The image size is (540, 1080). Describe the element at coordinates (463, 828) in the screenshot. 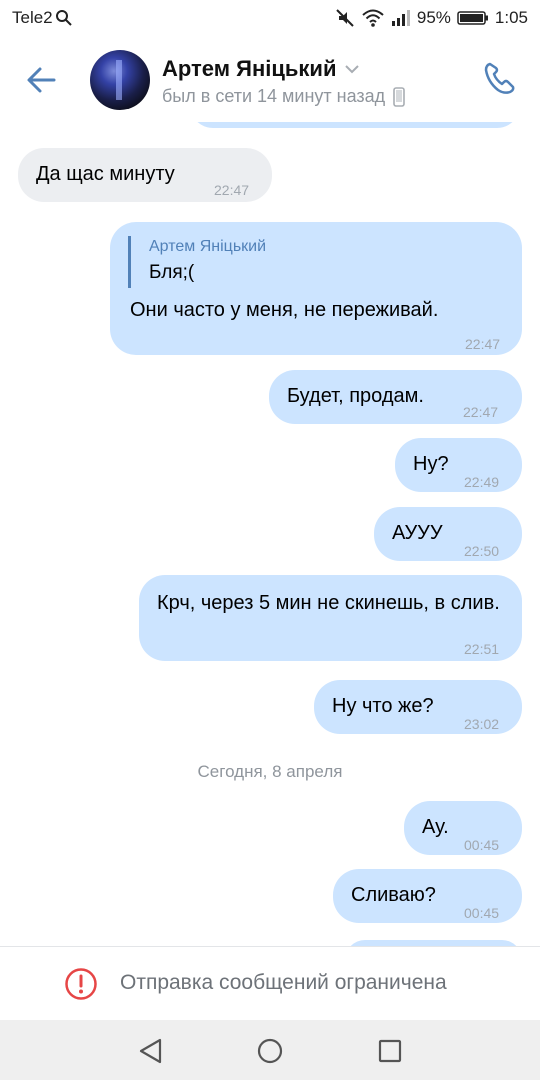

I see `message-bubble: Ау. 00:45` at that location.